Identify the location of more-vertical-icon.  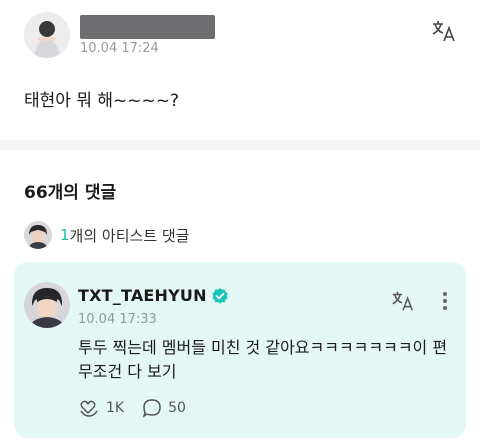
(445, 301).